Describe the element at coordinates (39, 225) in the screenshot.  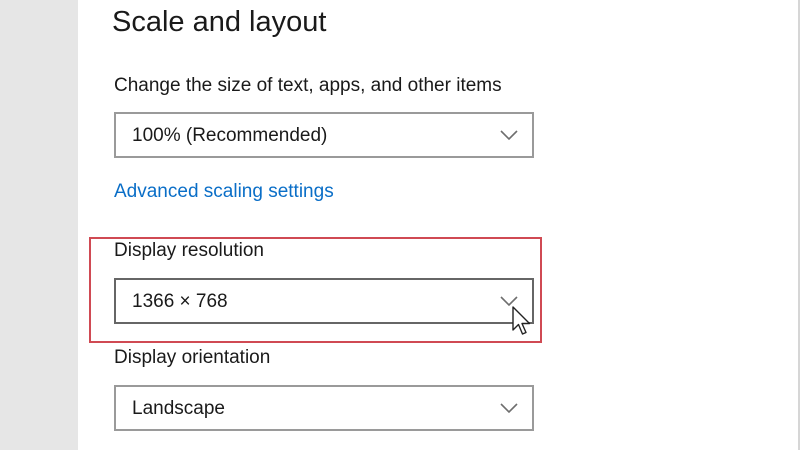
I see `navigation-sidebar-edge` at that location.